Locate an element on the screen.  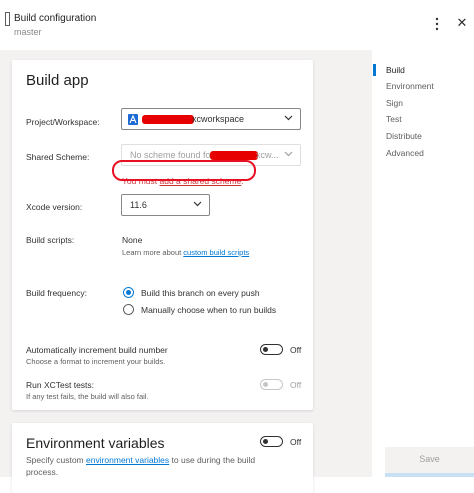
environment-variables-toggle is located at coordinates (271, 441).